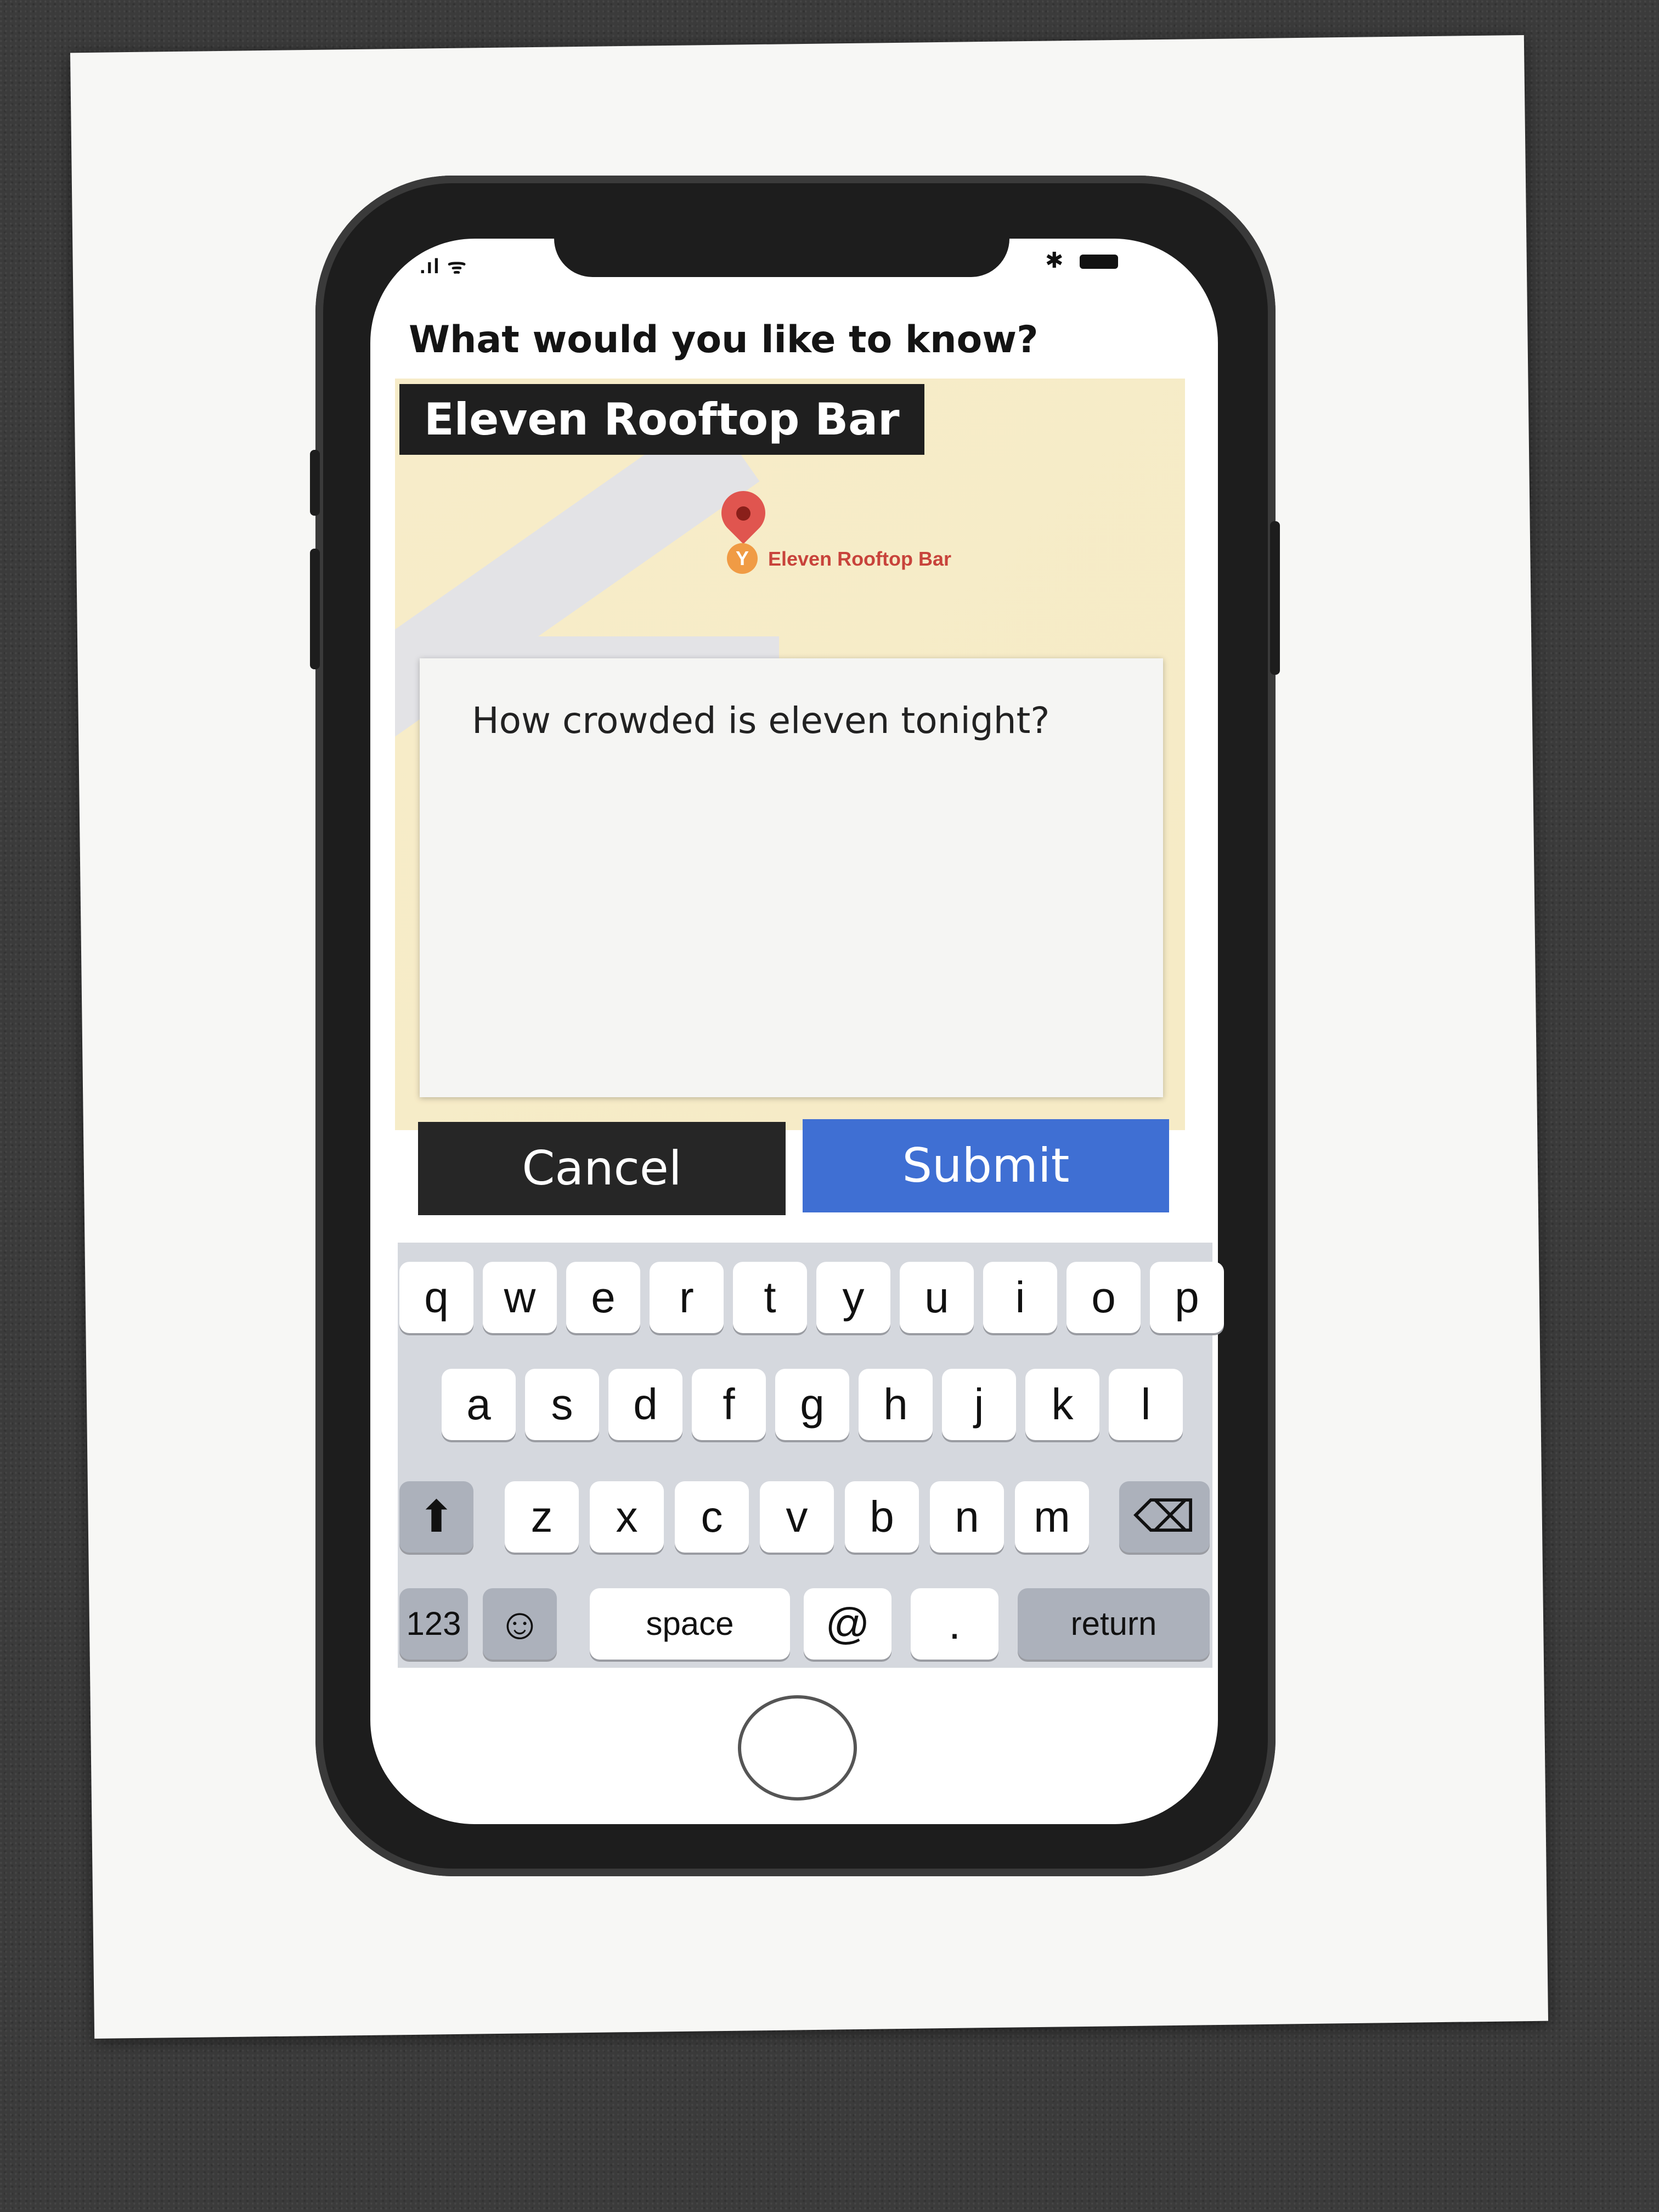 The image size is (1659, 2212). I want to click on wifi-icon: ᯤ, so click(457, 266).